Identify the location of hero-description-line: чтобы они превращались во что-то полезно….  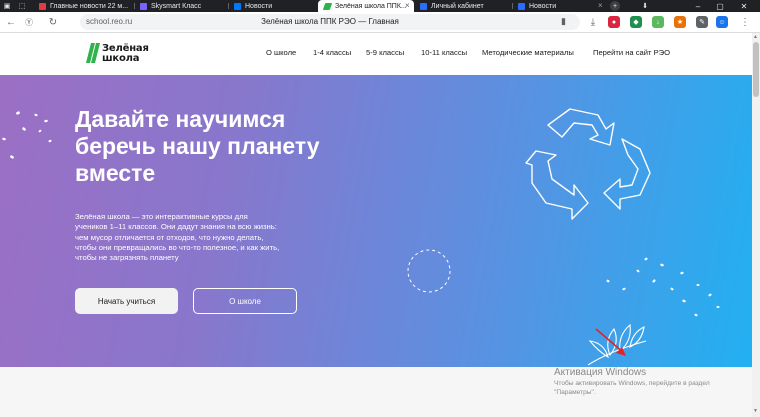
(177, 247).